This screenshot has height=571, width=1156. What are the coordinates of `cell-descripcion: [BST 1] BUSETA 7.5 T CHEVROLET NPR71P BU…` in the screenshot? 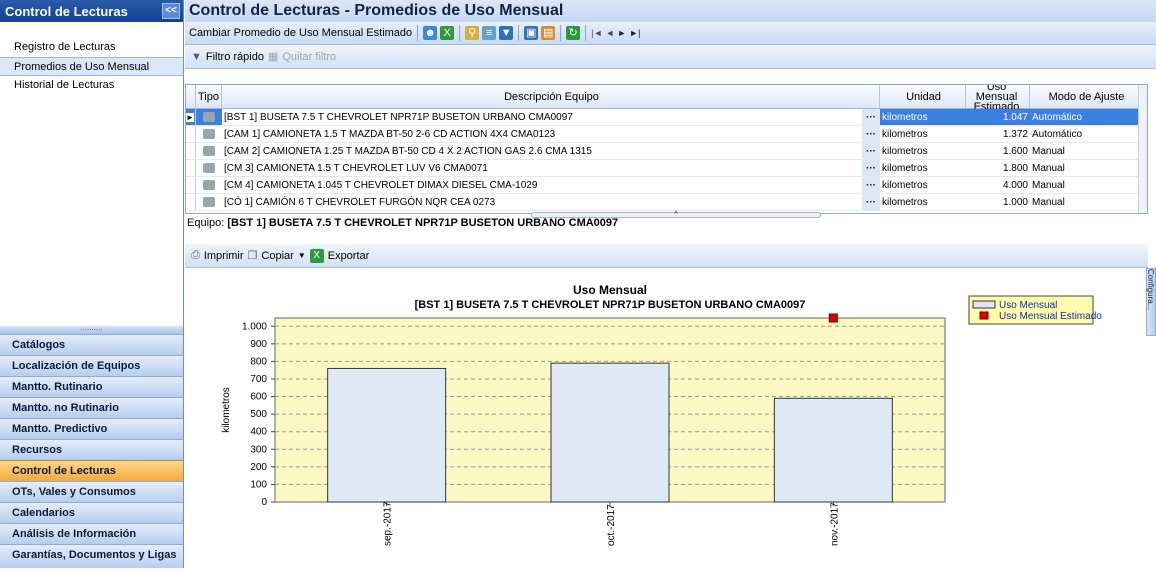 It's located at (542, 117).